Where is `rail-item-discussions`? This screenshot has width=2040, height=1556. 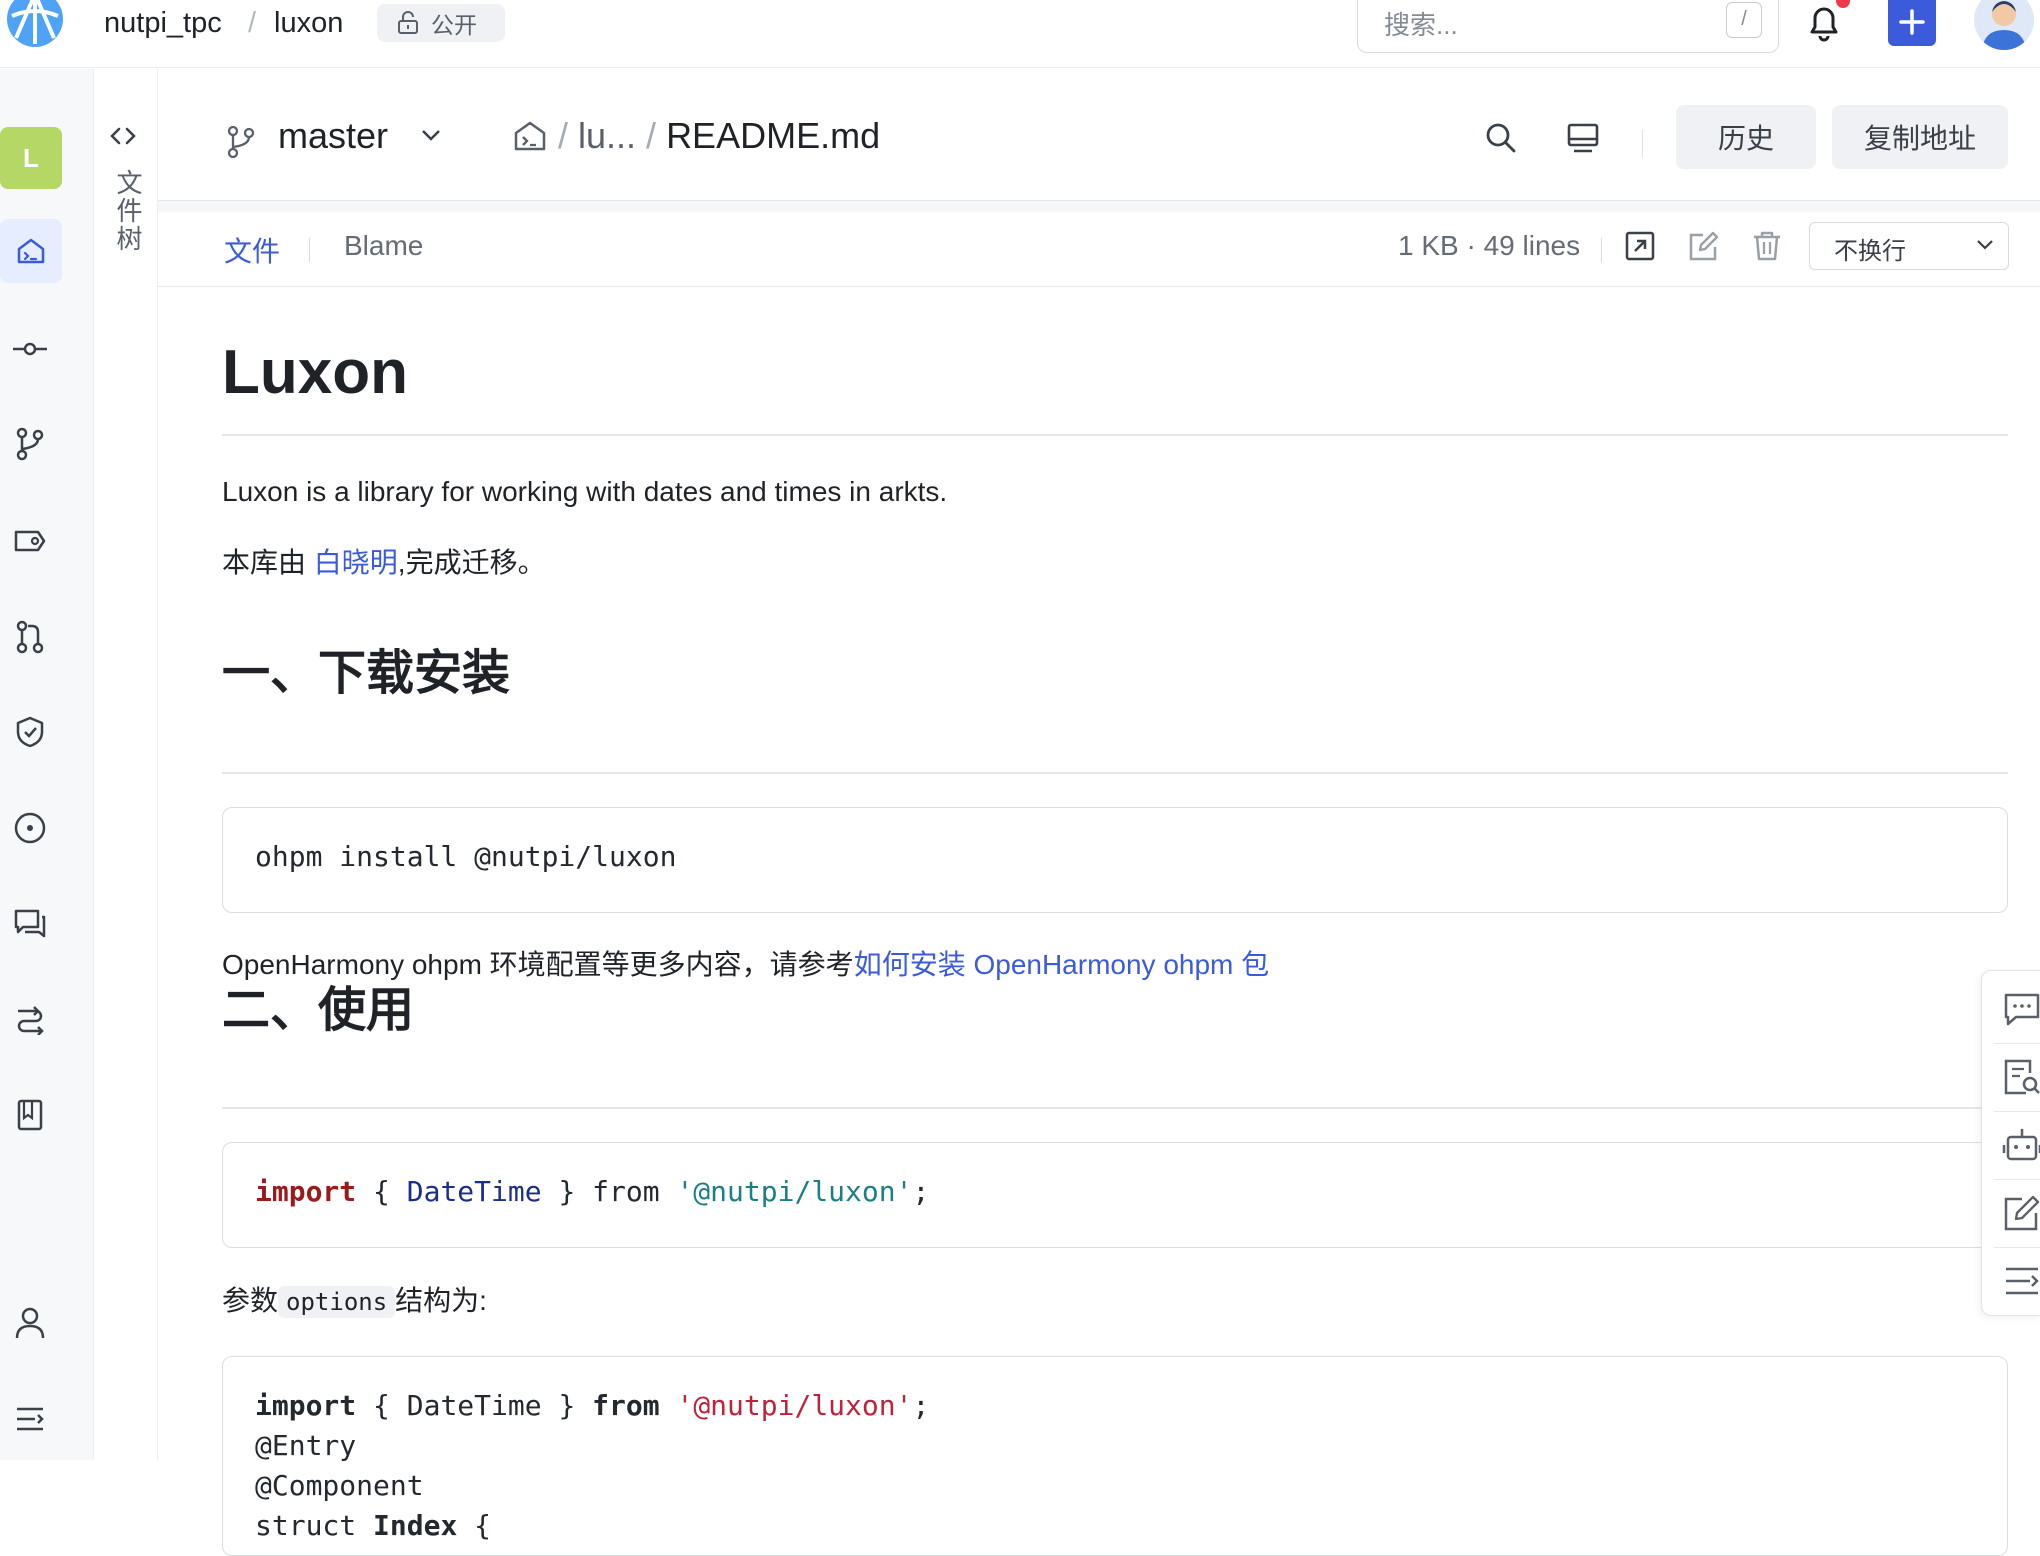 rail-item-discussions is located at coordinates (30, 924).